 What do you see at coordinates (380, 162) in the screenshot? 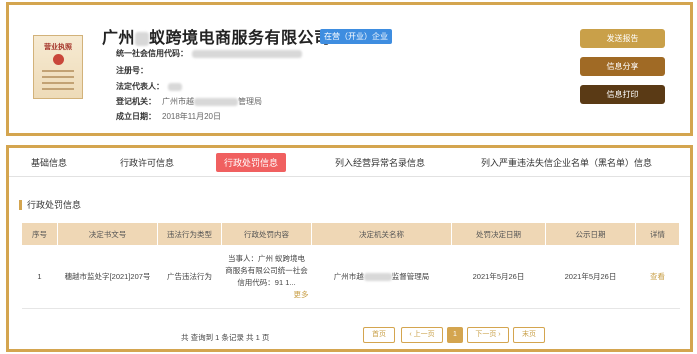
I see `tab-abnormal-list: 列入经营异常名录信息` at bounding box center [380, 162].